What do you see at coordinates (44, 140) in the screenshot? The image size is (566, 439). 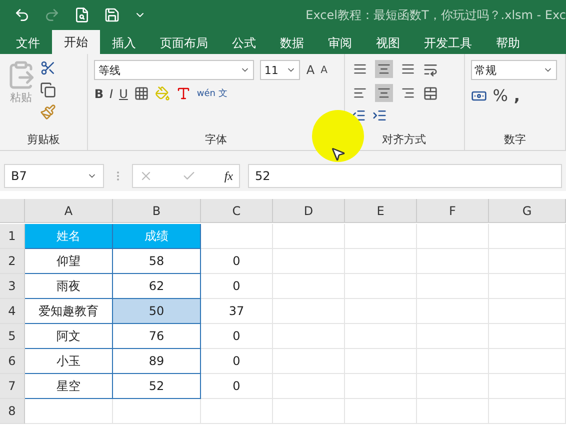 I see `group-label: 剪贴板` at bounding box center [44, 140].